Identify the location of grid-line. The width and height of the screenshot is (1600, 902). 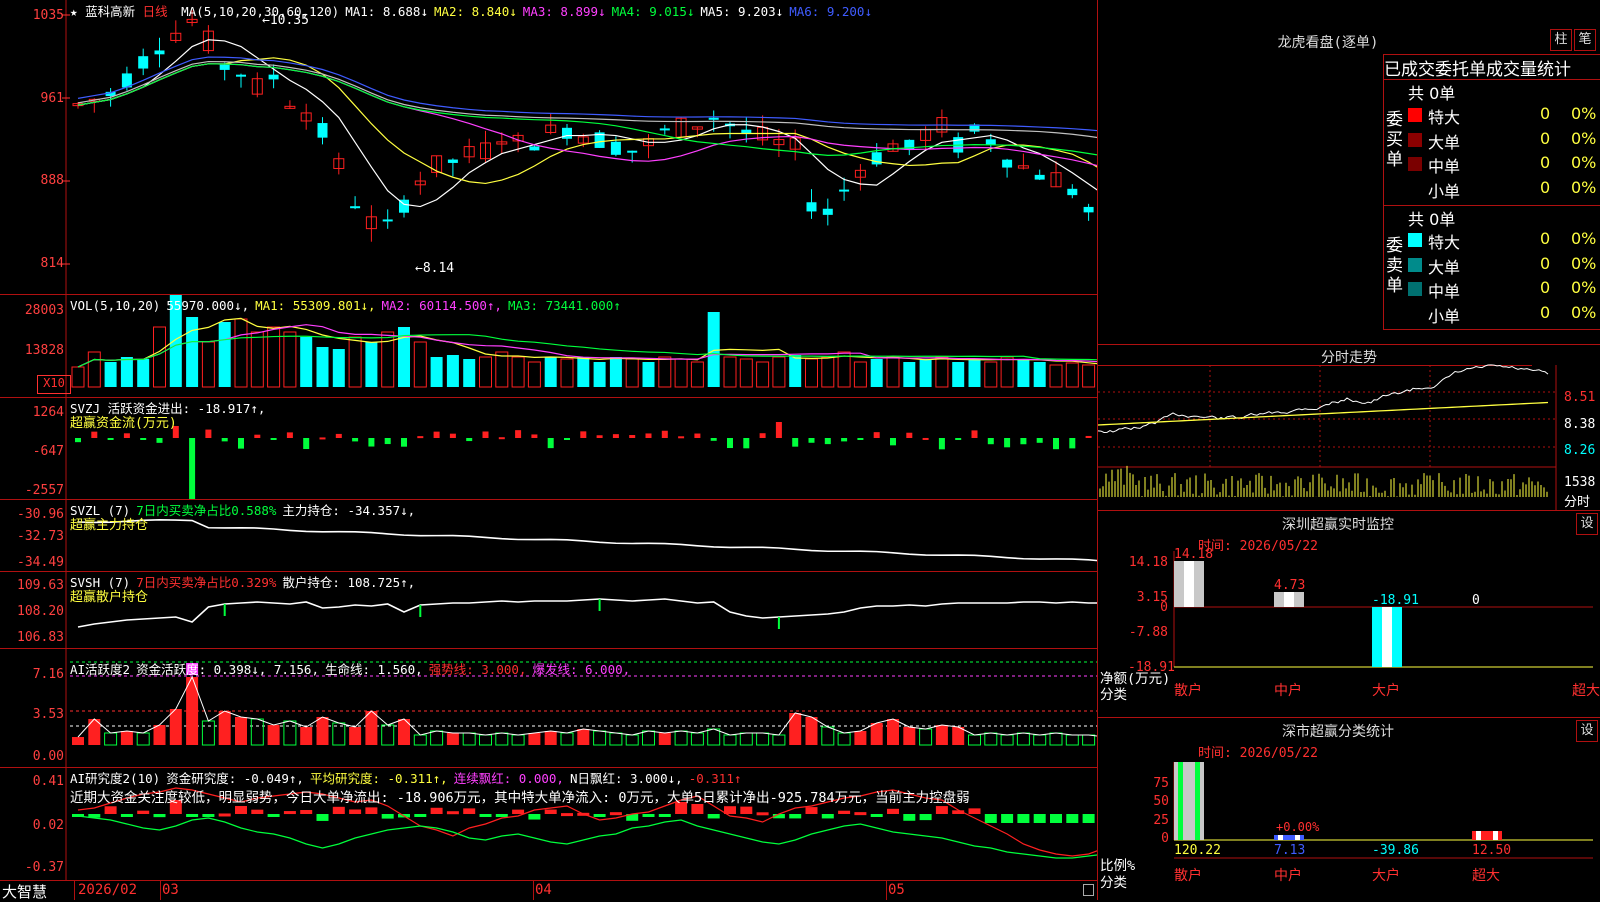
(1315, 365).